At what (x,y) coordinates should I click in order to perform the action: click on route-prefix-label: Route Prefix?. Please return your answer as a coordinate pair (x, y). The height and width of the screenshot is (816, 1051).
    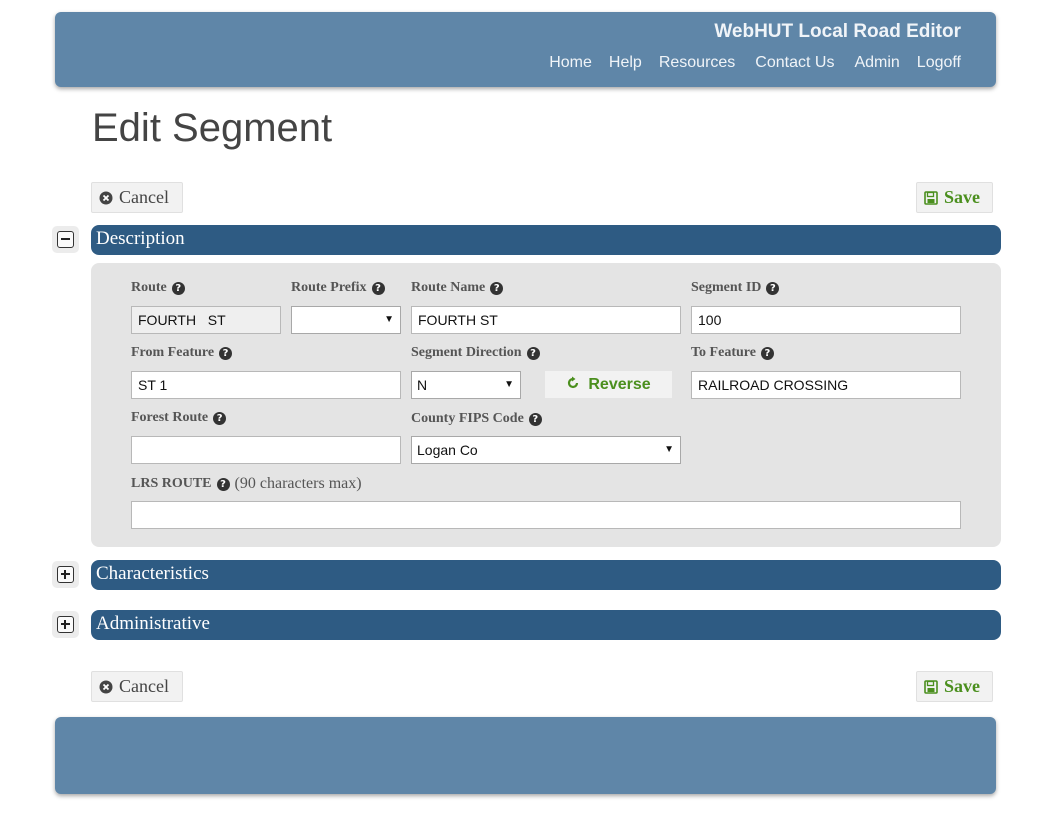
    Looking at the image, I should click on (338, 288).